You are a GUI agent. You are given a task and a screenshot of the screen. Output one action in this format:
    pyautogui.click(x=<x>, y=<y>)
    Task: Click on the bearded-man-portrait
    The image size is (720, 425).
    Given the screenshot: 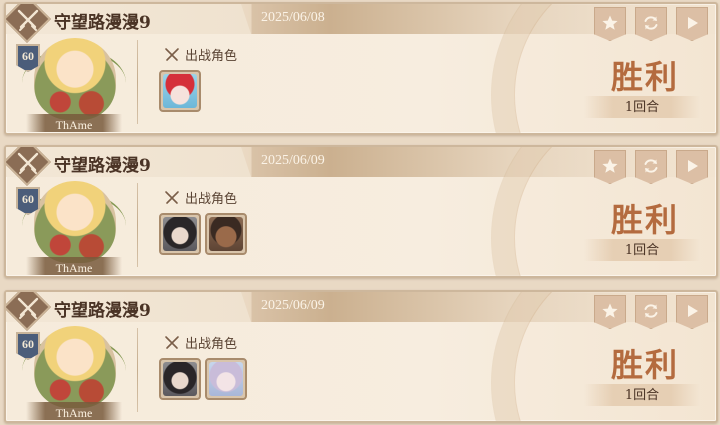 What is the action you would take?
    pyautogui.click(x=226, y=234)
    